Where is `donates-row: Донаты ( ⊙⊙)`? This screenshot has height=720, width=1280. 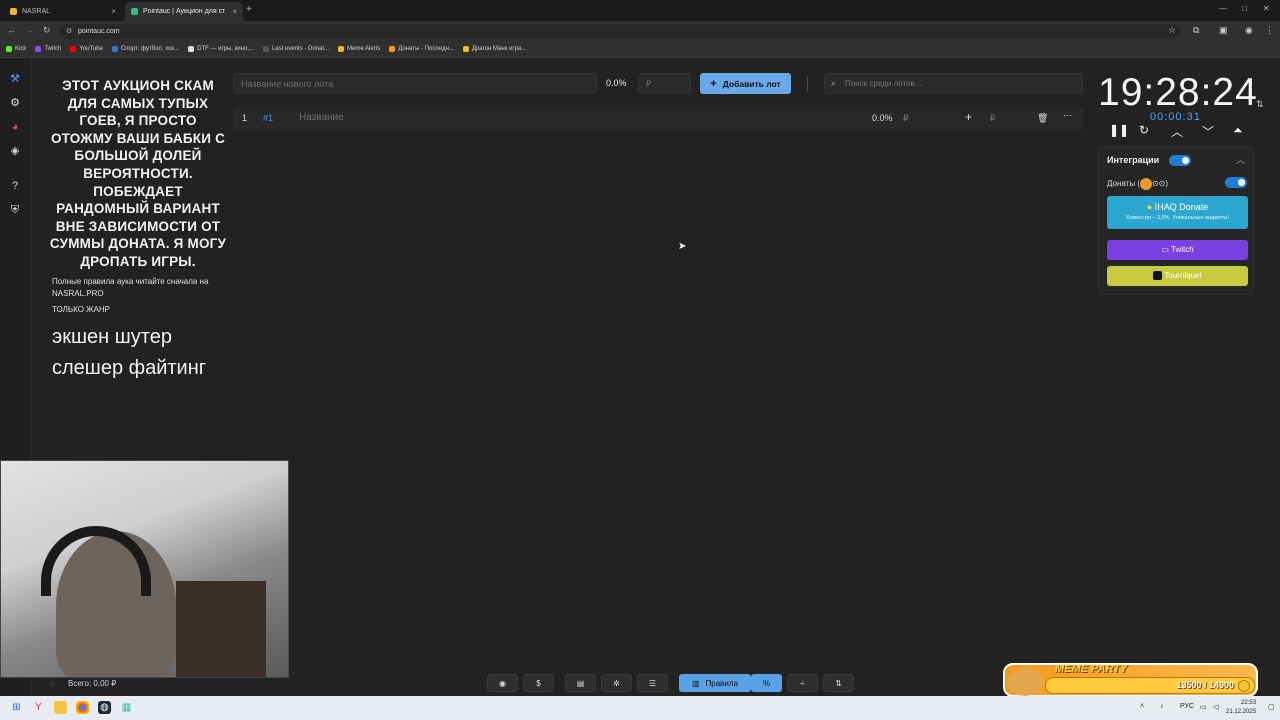 donates-row: Донаты ( ⊙⊙) is located at coordinates (1137, 184).